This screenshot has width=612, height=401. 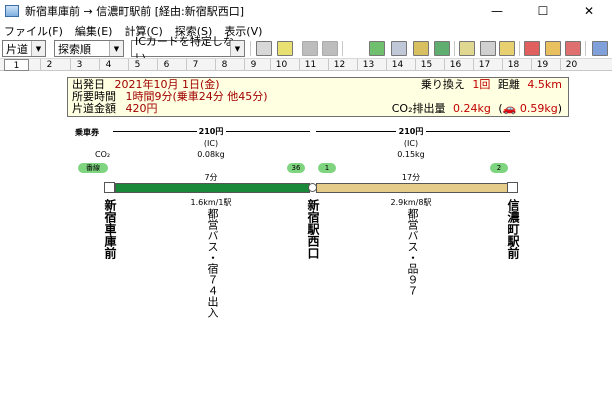 I want to click on fare-label: 片道金額, so click(x=94, y=108).